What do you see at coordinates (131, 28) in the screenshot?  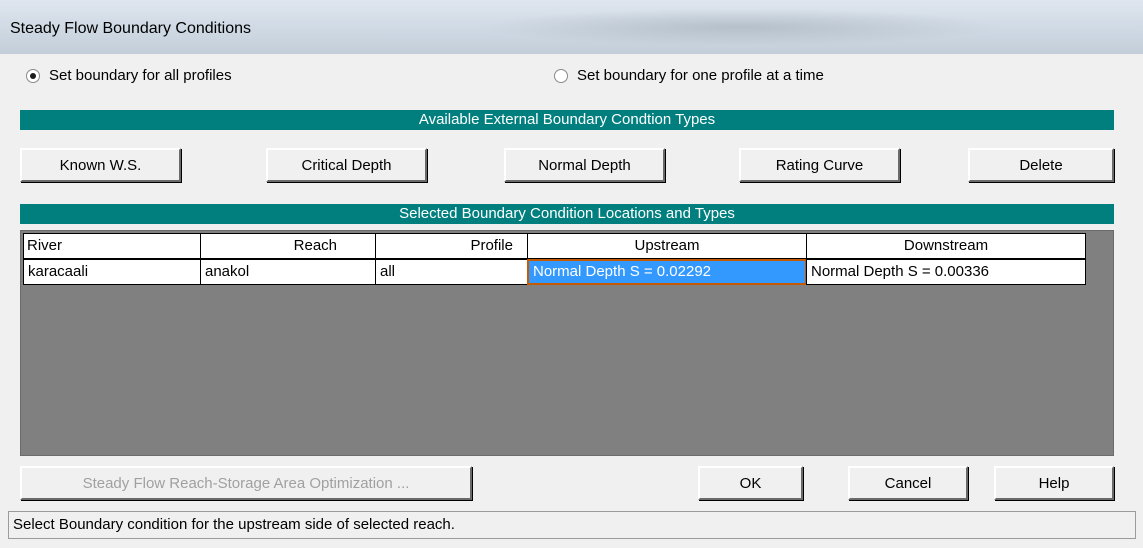 I see `window-title: Steady Flow Boundary Conditions` at bounding box center [131, 28].